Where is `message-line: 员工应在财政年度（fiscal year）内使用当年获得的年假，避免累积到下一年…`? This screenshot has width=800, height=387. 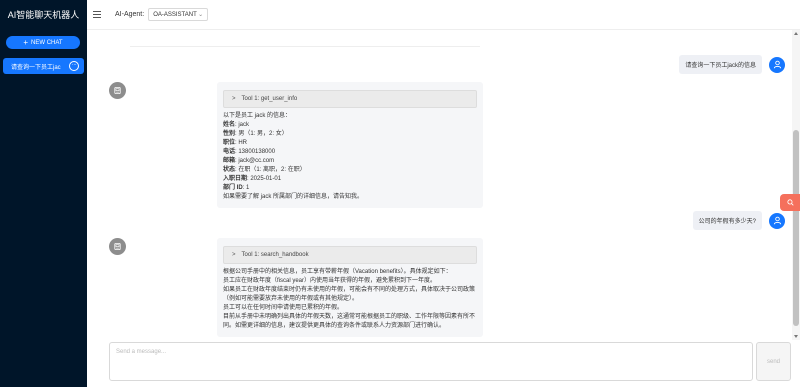
message-line: 员工应在财政年度（fiscal year）内使用当年获得的年假，避免累积到下一年… is located at coordinates (330, 281).